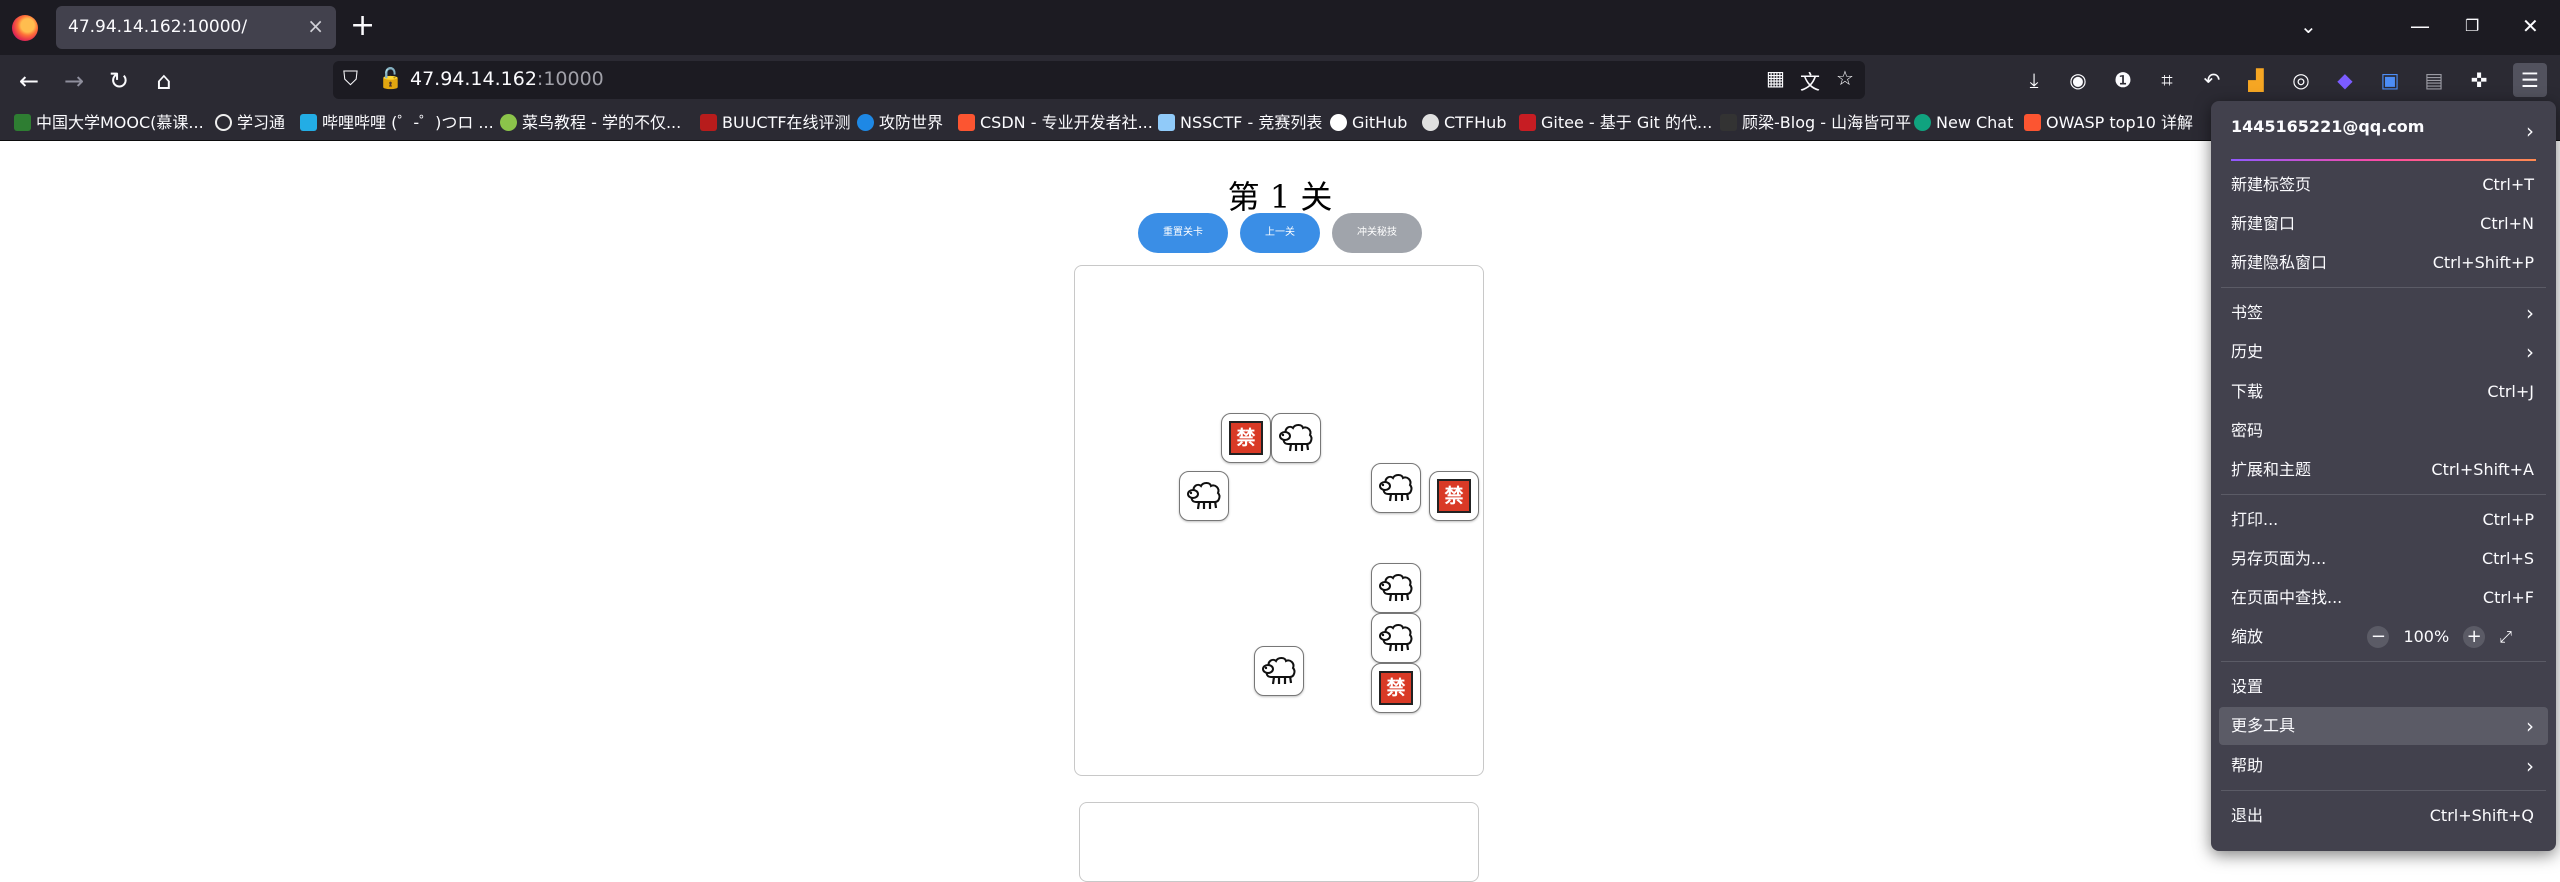  I want to click on minimize-icon: —, so click(2420, 26).